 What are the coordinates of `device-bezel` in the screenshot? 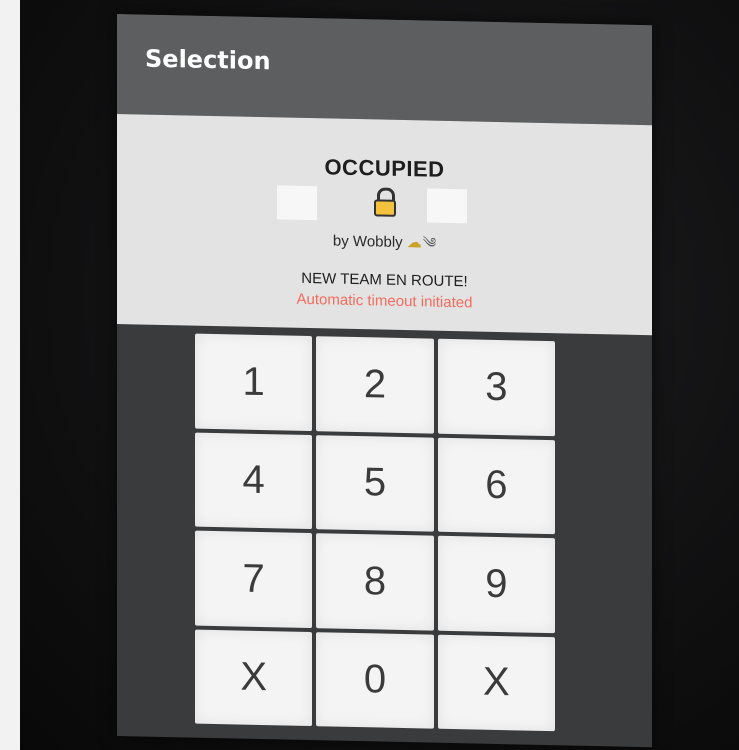 It's located at (10, 375).